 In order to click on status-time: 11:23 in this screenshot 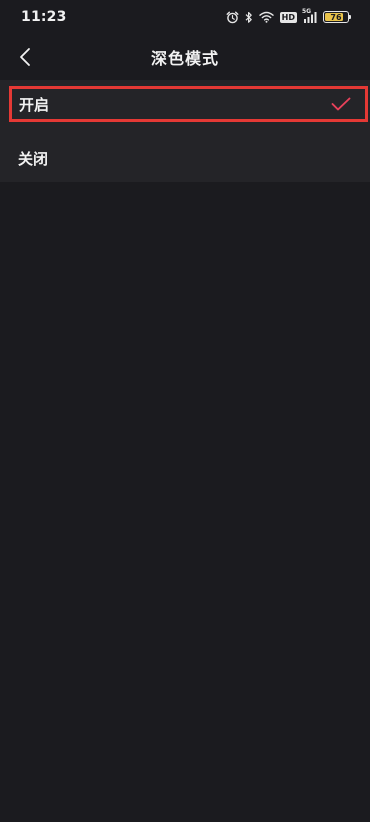, I will do `click(44, 17)`.